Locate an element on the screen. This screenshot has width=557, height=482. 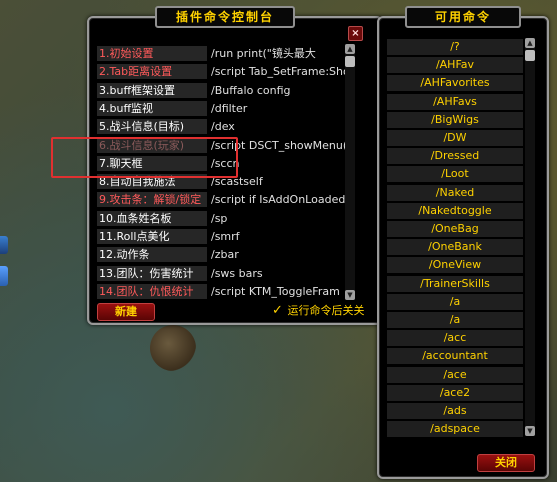
command-input: /run print("镜头最大 is located at coordinates (281, 53).